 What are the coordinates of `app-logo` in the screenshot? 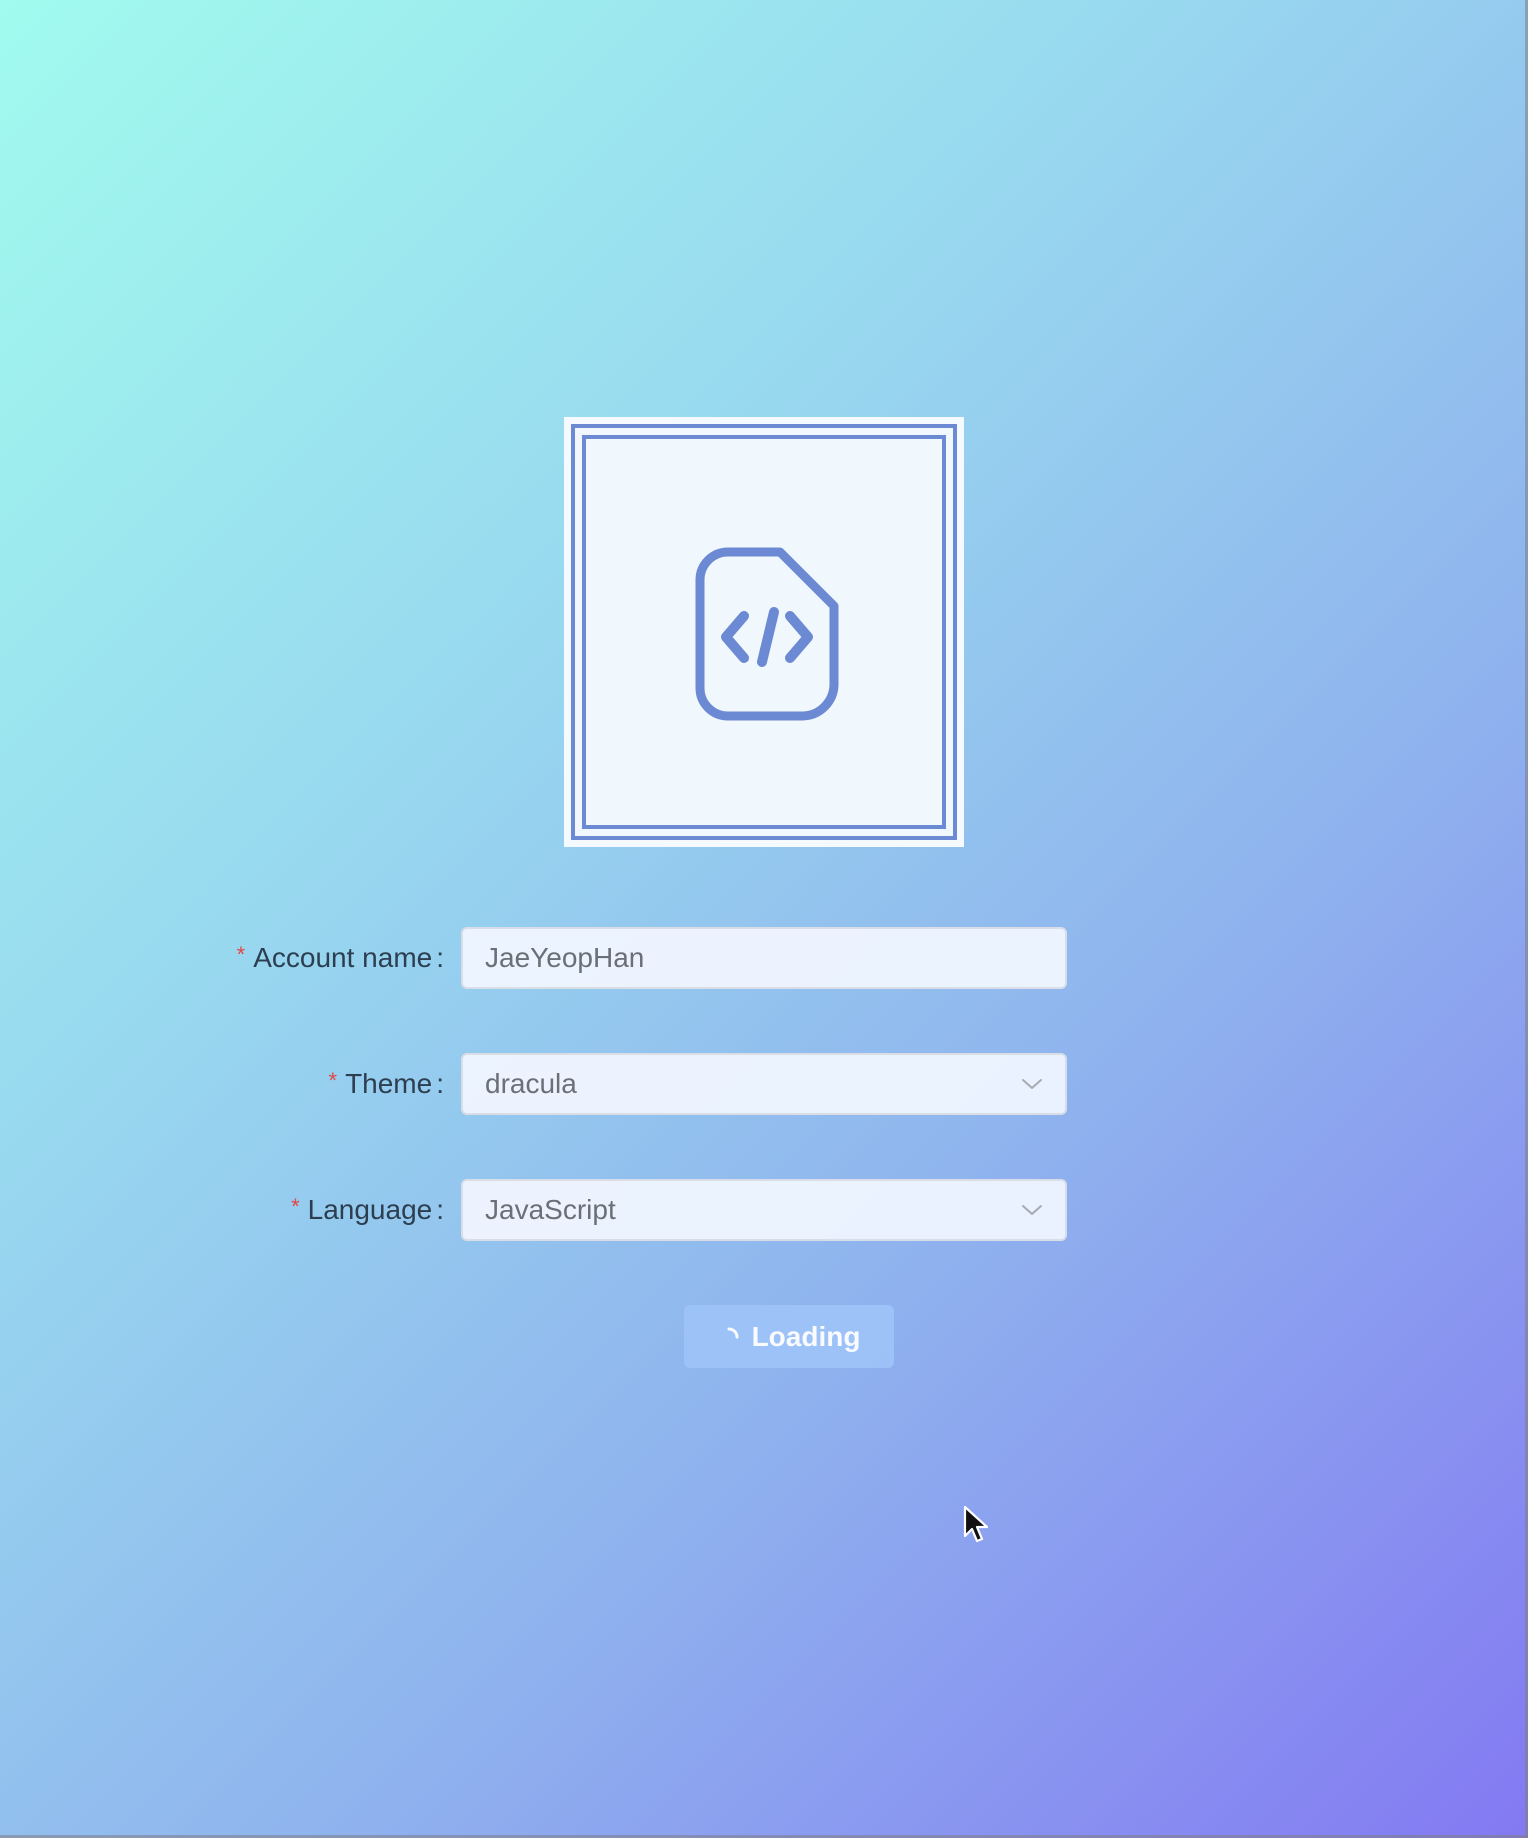 It's located at (764, 632).